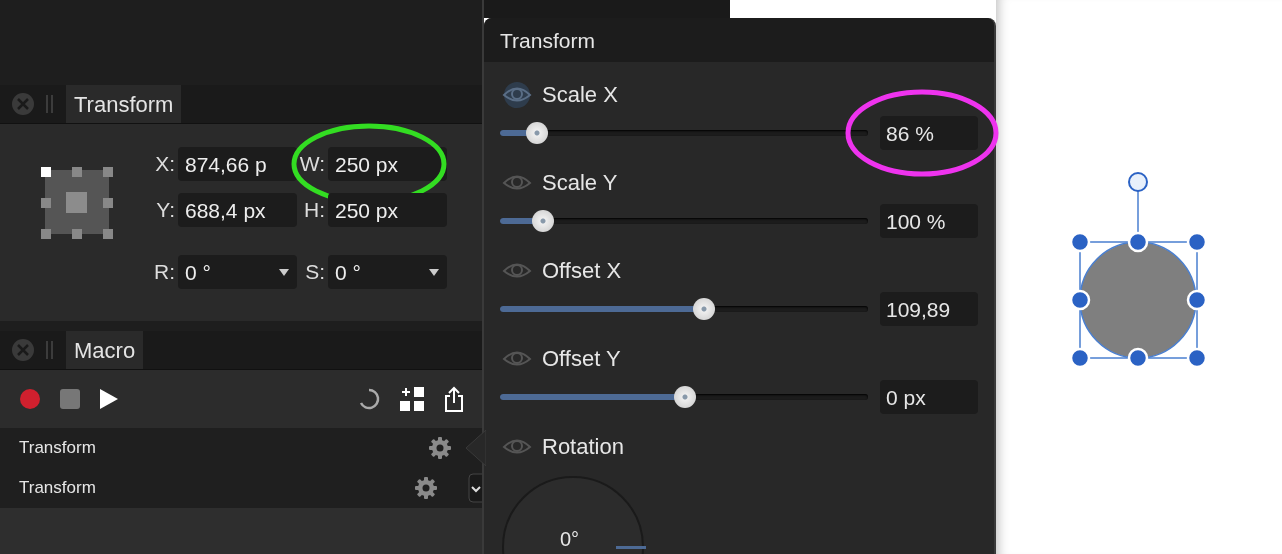 This screenshot has width=1282, height=554. What do you see at coordinates (369, 399) in the screenshot?
I see `spinner-icon` at bounding box center [369, 399].